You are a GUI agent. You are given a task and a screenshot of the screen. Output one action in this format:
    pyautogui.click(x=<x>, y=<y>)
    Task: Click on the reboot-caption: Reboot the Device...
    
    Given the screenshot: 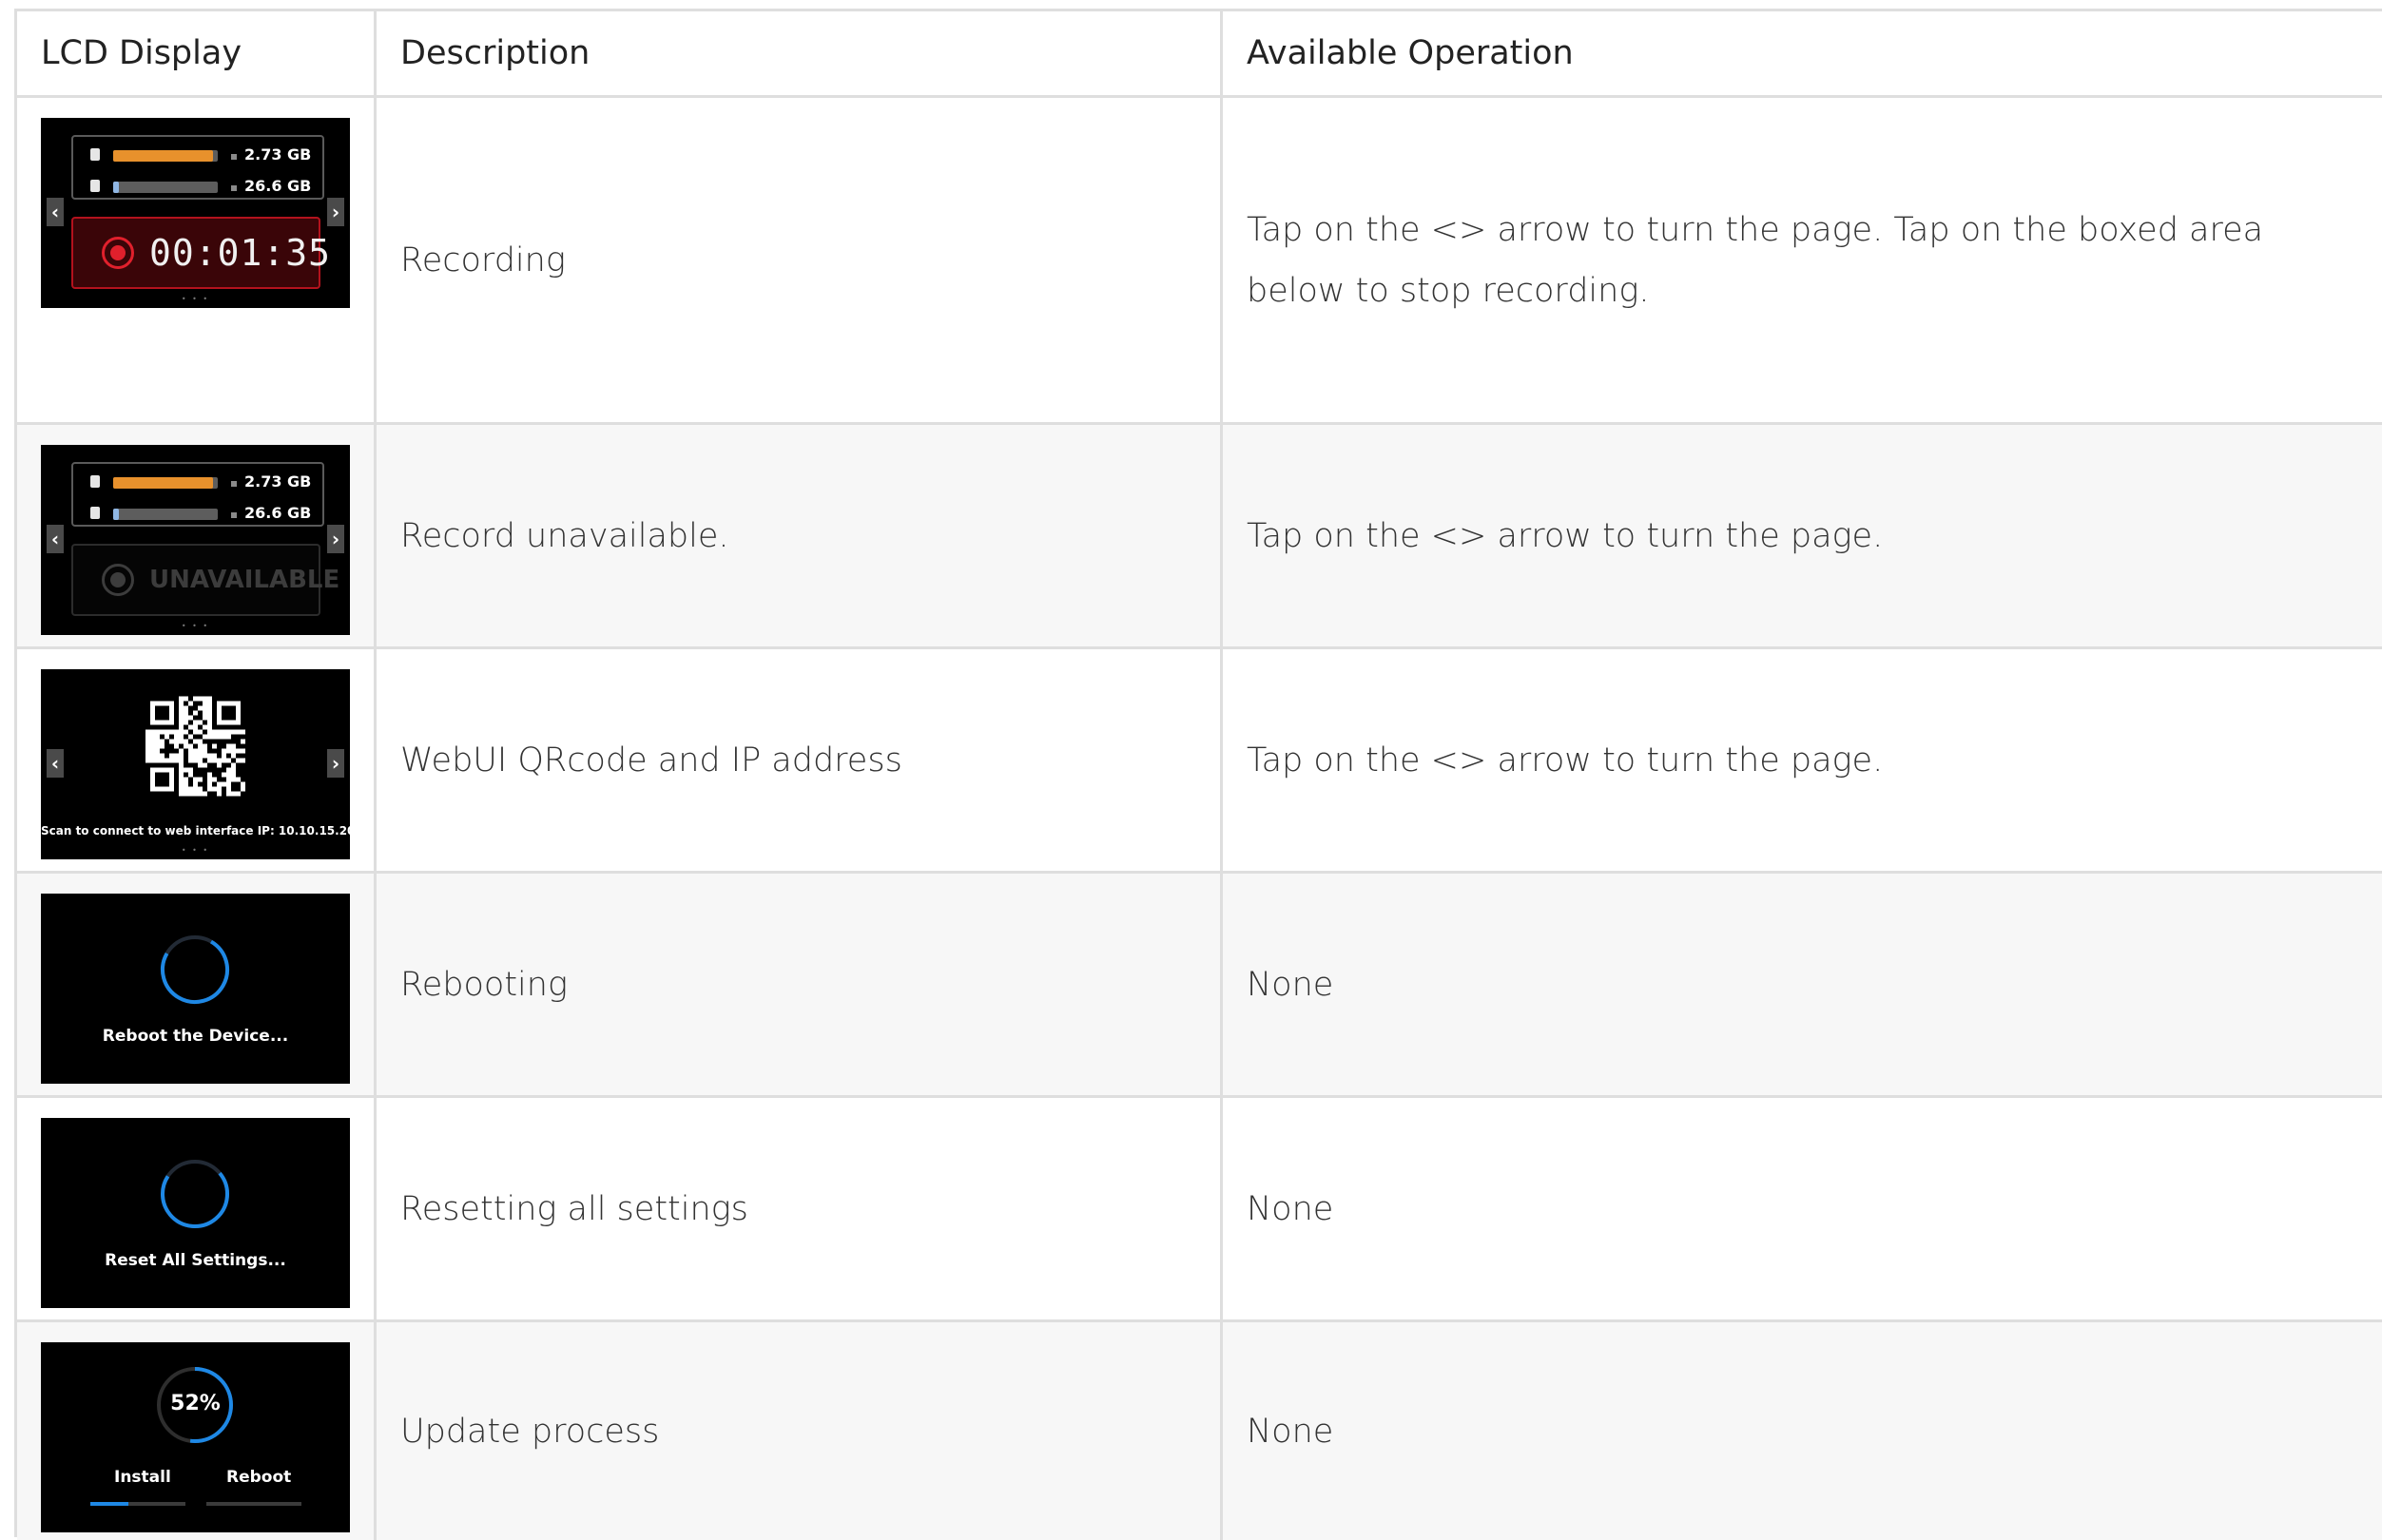 What is the action you would take?
    pyautogui.click(x=195, y=1036)
    